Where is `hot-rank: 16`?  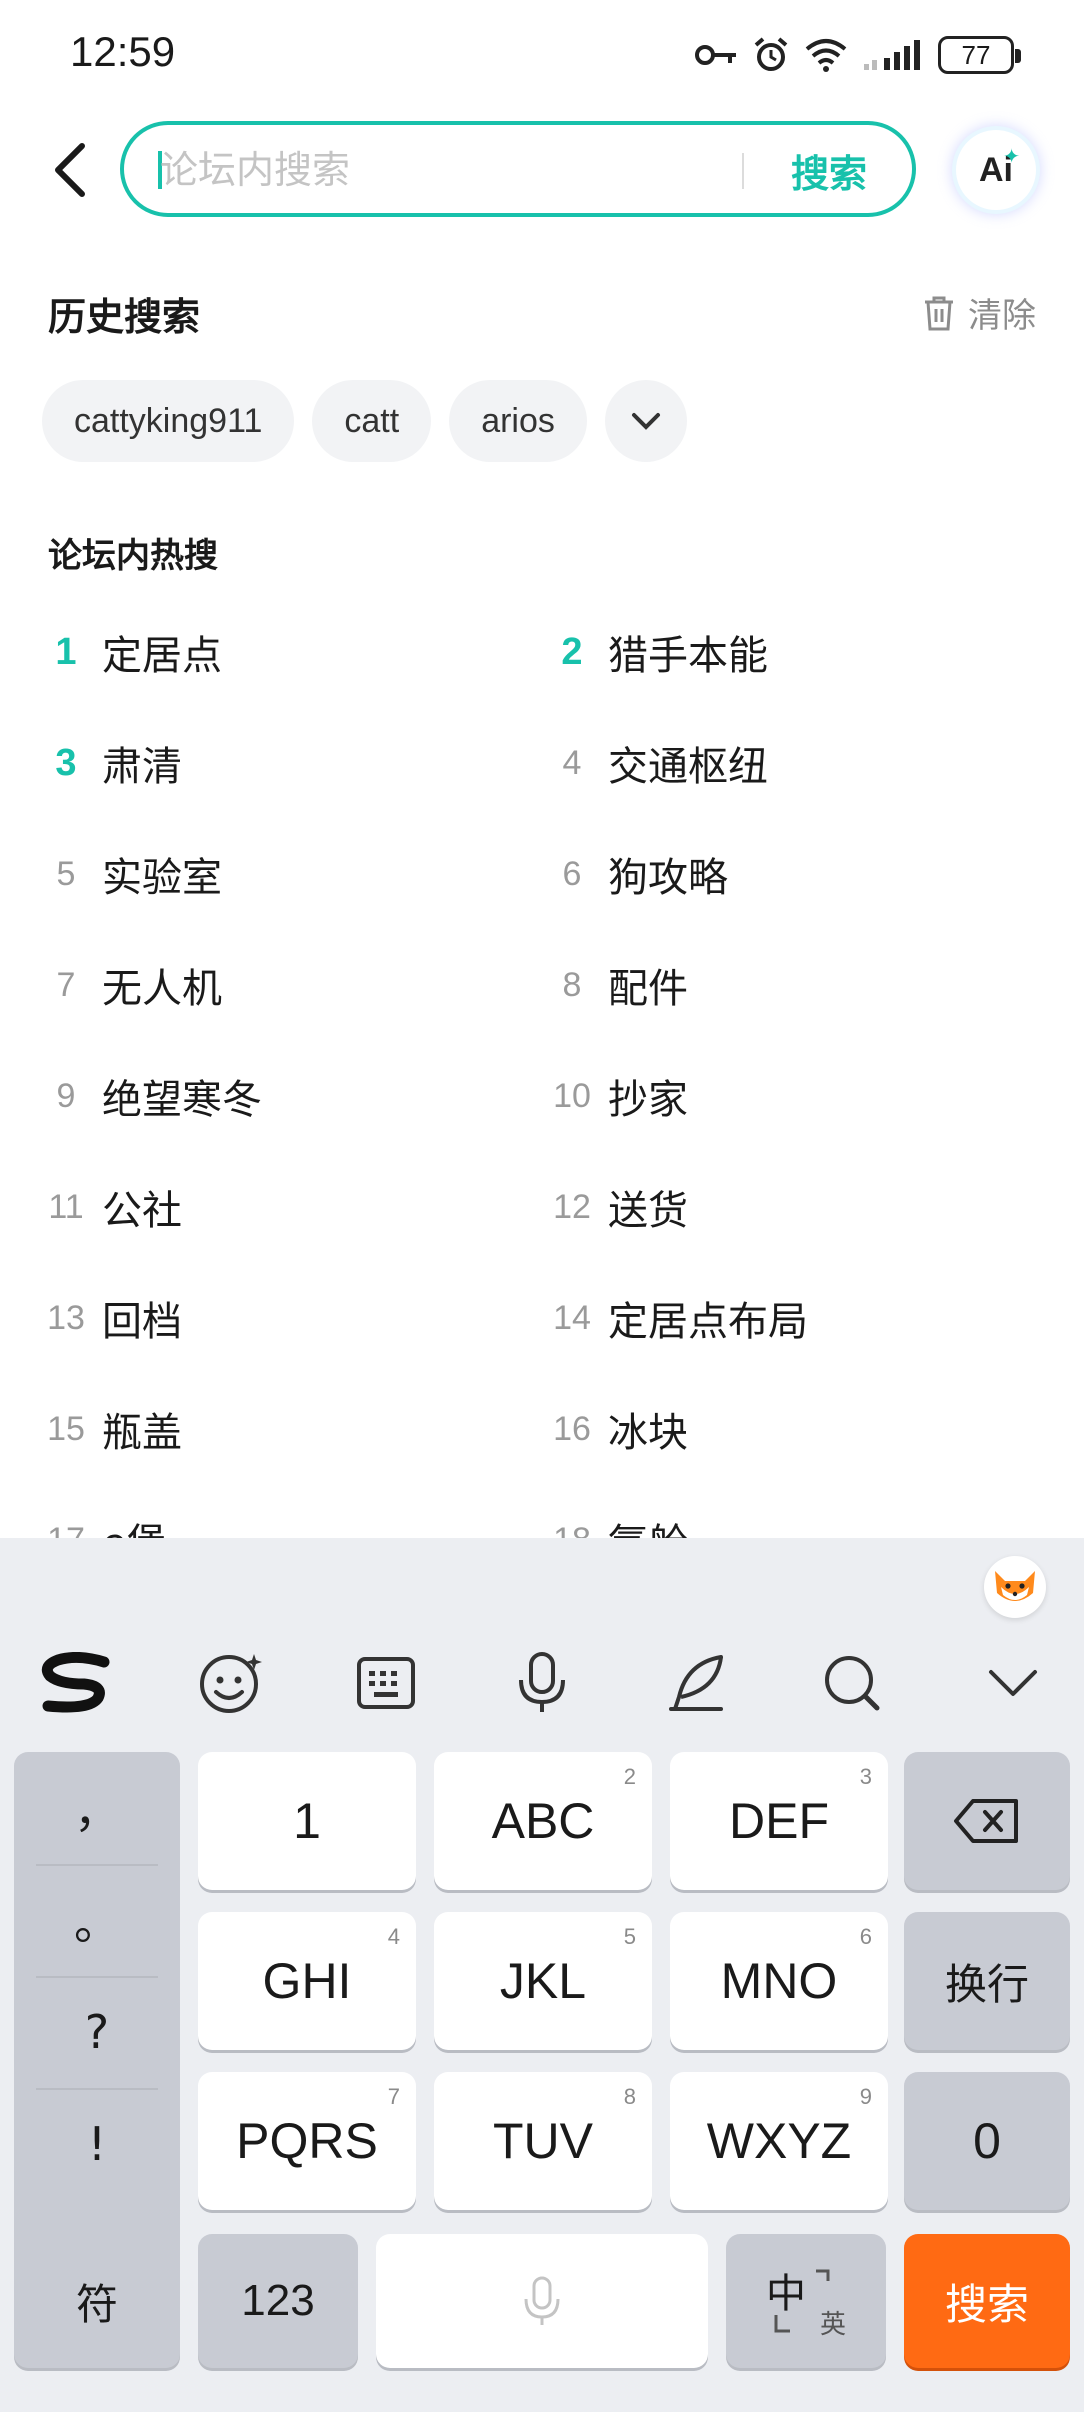
hot-rank: 16 is located at coordinates (572, 1428).